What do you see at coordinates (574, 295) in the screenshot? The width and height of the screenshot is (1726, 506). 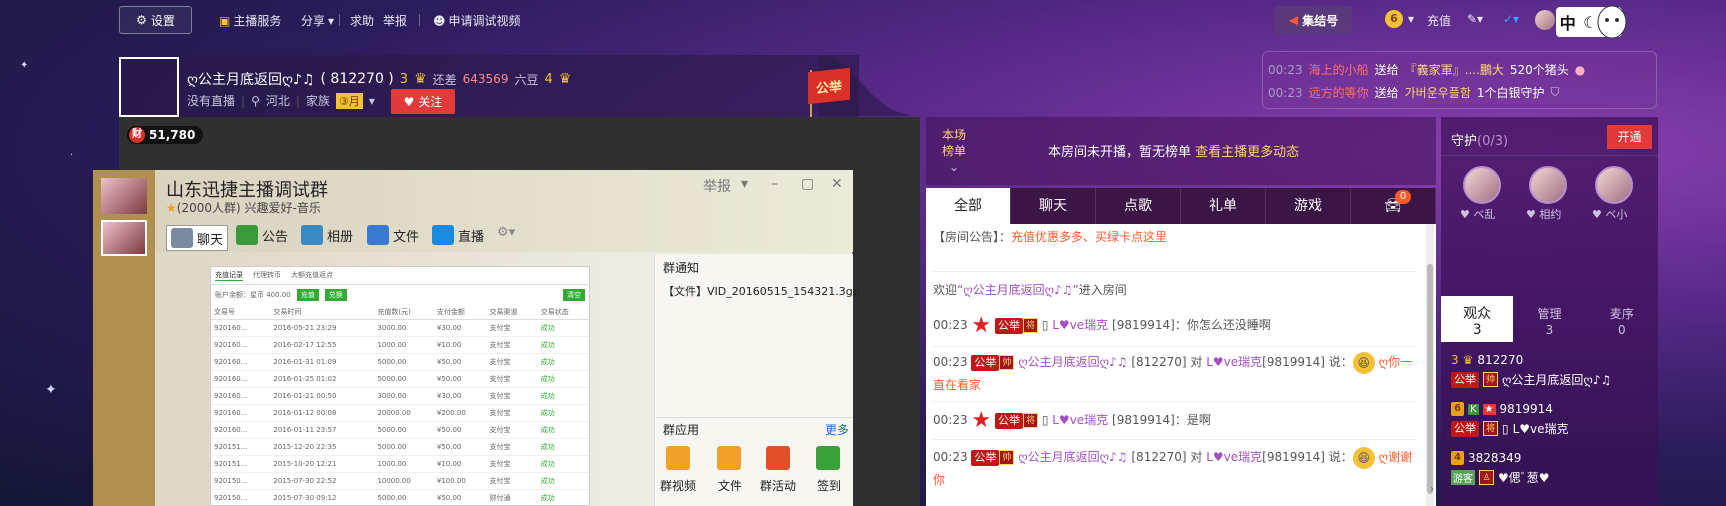 I see `panel-clear-button: 清空` at bounding box center [574, 295].